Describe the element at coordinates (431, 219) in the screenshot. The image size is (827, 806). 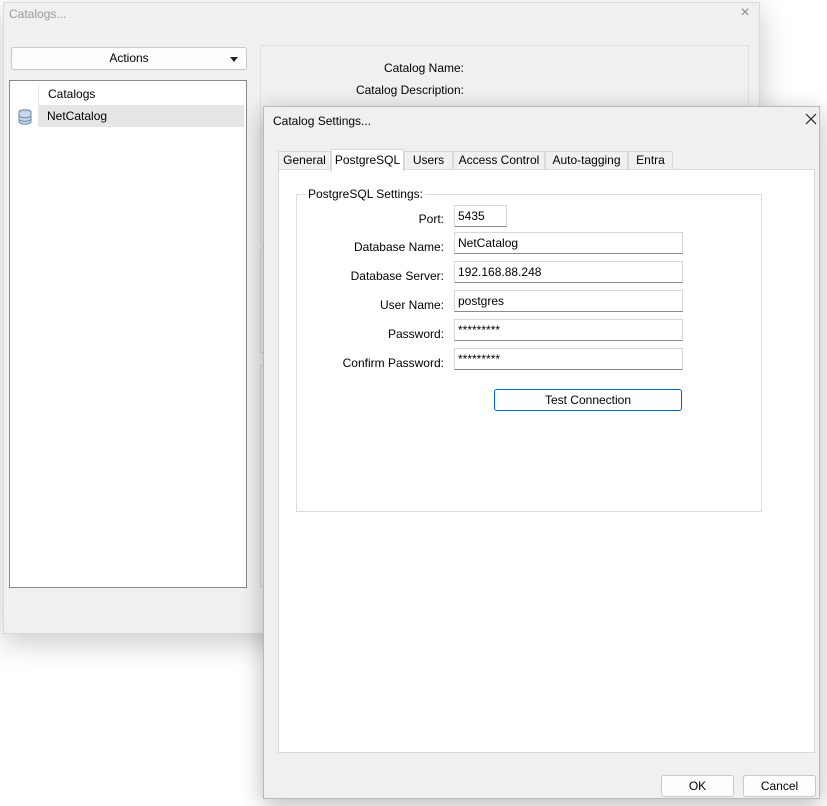
I see `port-label: Port:` at that location.